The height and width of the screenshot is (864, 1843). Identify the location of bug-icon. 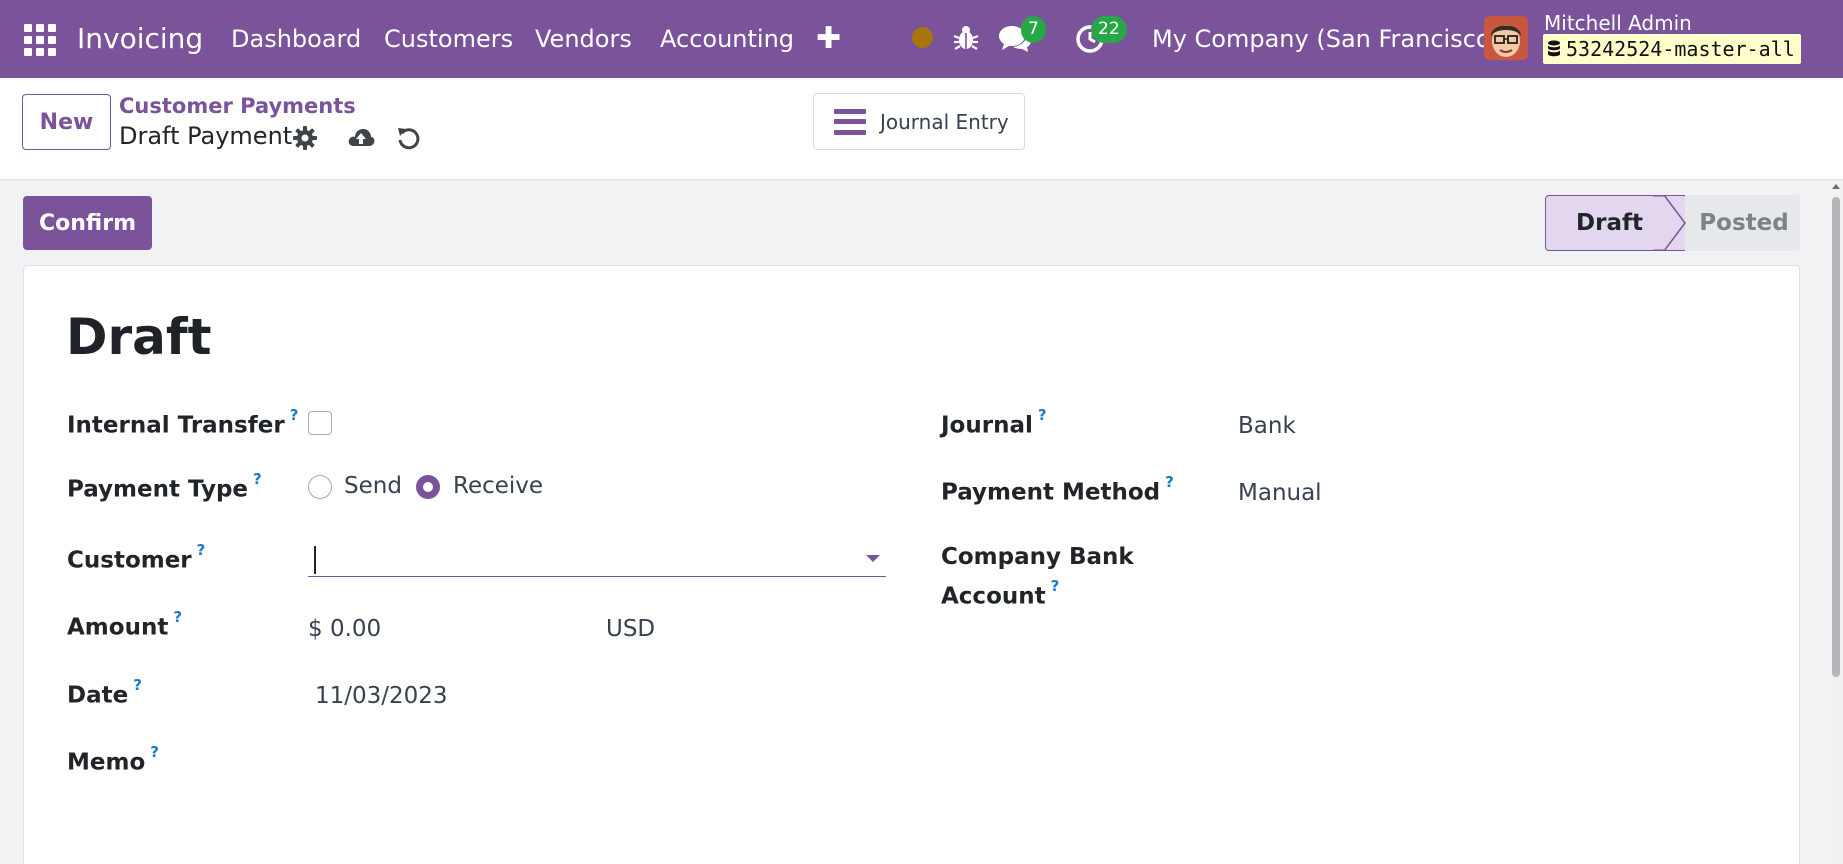
(966, 38).